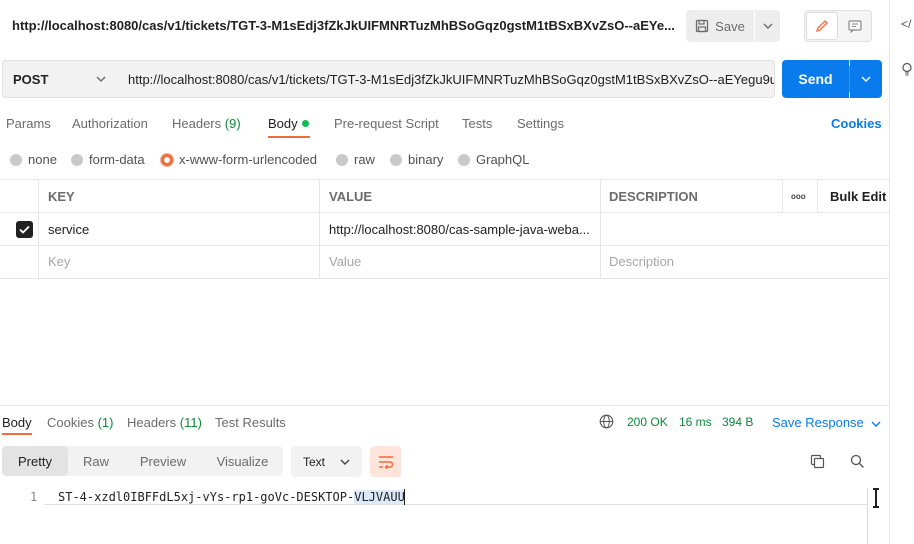 The width and height of the screenshot is (914, 544). What do you see at coordinates (105, 422) in the screenshot?
I see `response-tab-cookies-count: (1)` at bounding box center [105, 422].